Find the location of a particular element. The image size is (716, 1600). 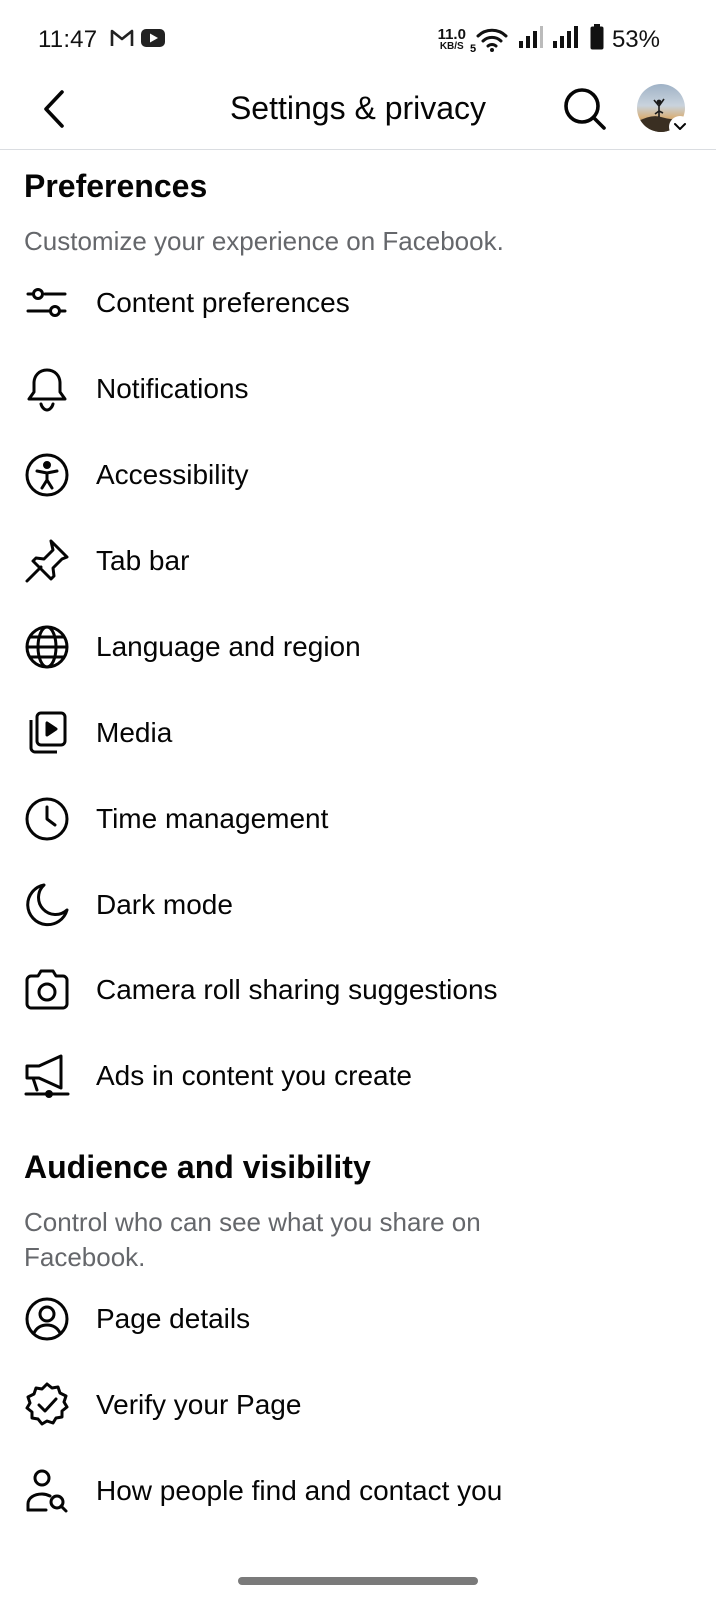

settings-item-label: Language and region is located at coordinates (228, 646).